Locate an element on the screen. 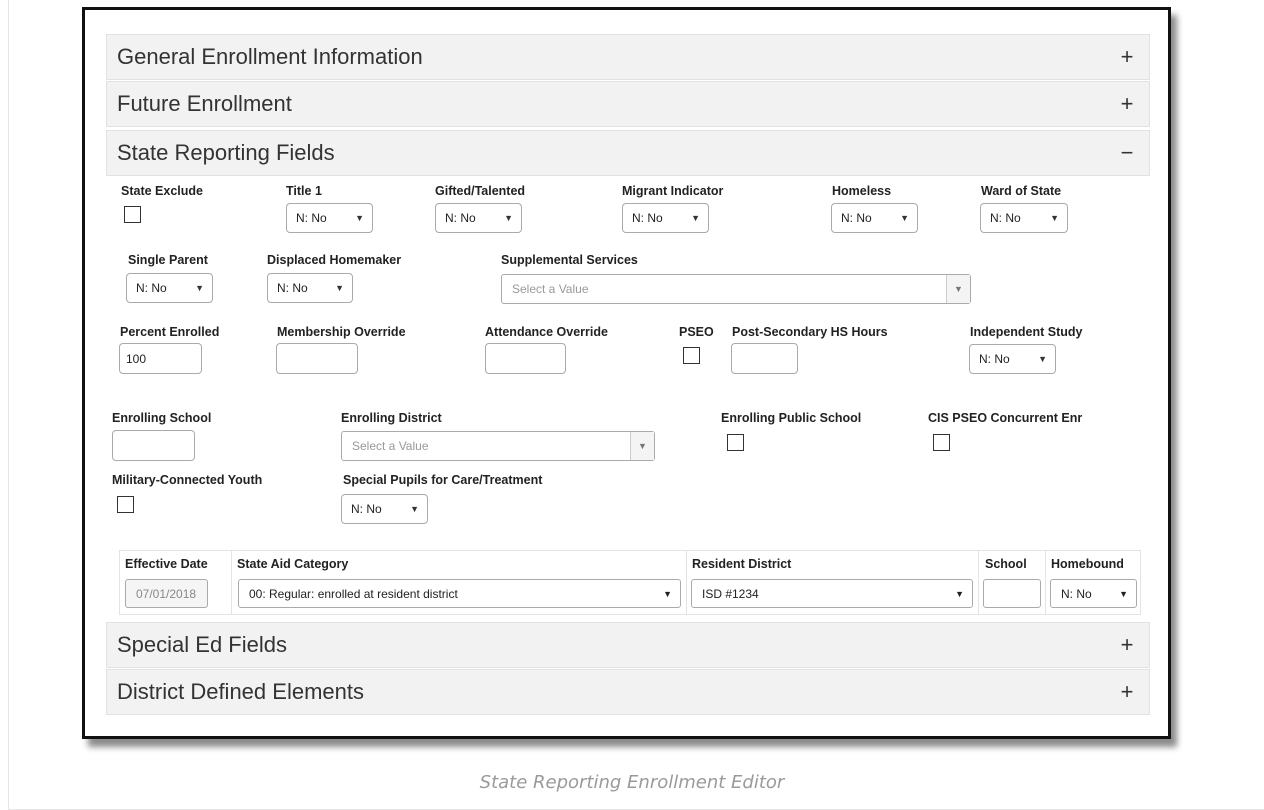 The width and height of the screenshot is (1264, 810). displaced-select: N: No ▼ is located at coordinates (310, 288).